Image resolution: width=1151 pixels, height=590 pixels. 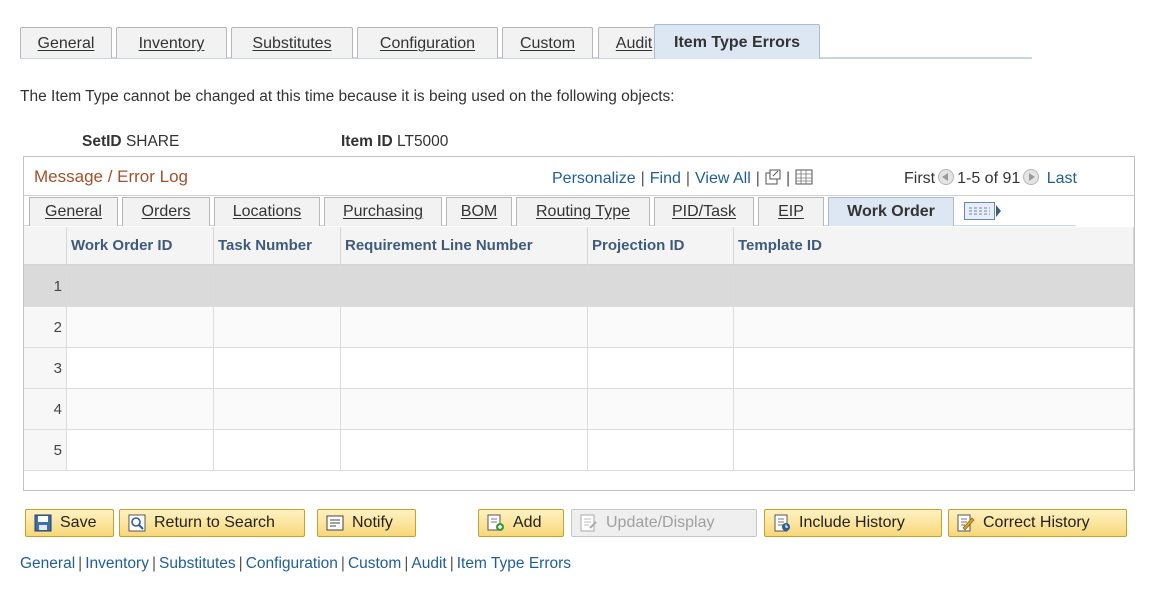 What do you see at coordinates (277, 246) in the screenshot?
I see `column-header: Task Number` at bounding box center [277, 246].